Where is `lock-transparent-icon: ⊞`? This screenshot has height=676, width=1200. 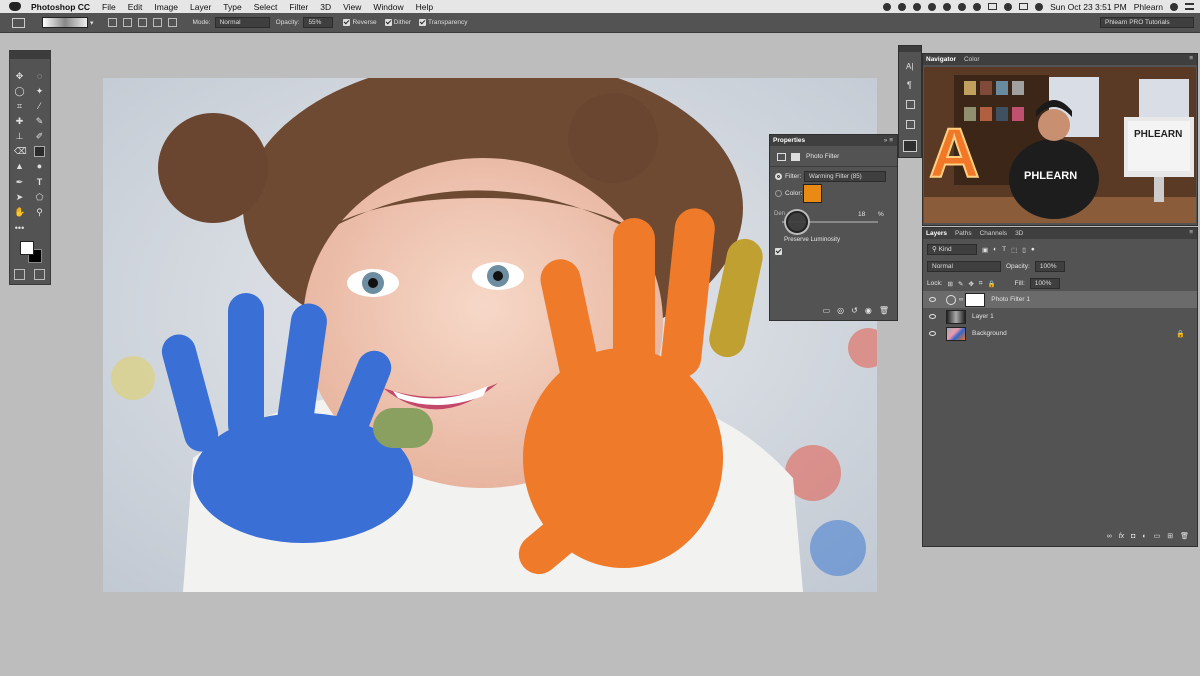
lock-transparent-icon: ⊞ is located at coordinates (950, 284).